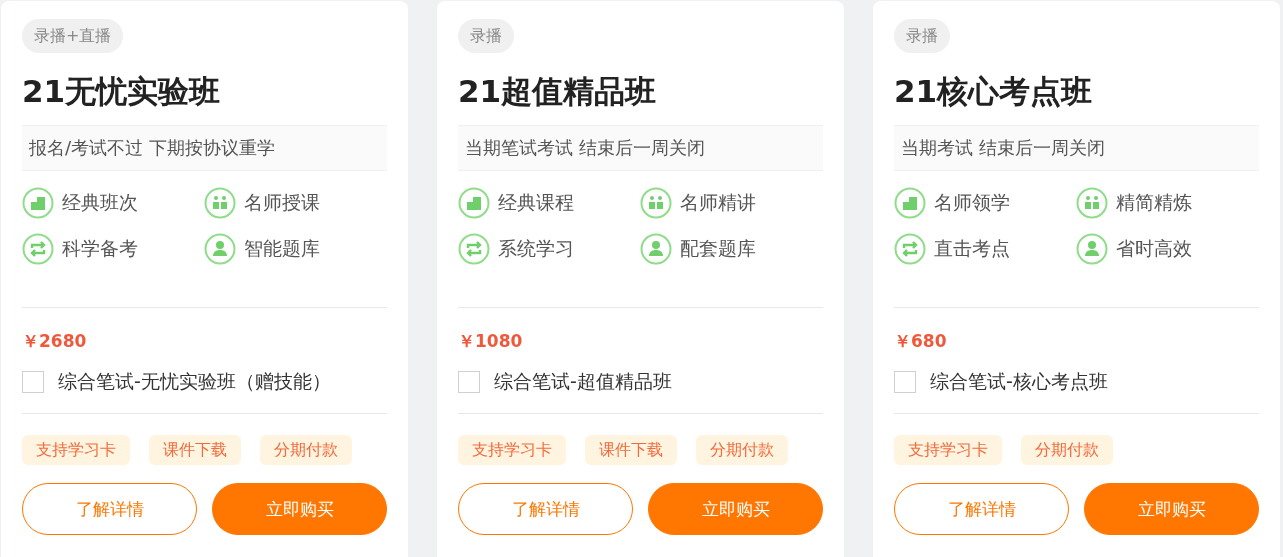  What do you see at coordinates (55, 341) in the screenshot?
I see `price: ￥2680` at bounding box center [55, 341].